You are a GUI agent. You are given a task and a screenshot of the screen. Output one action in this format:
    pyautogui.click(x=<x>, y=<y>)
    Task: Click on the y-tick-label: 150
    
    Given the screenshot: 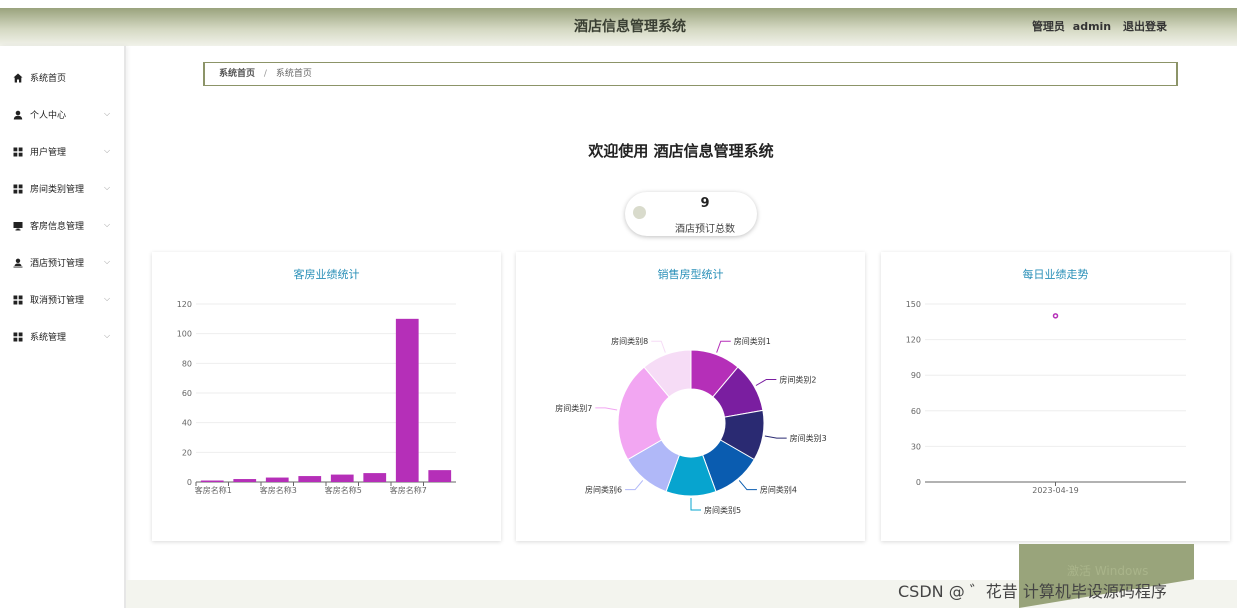 What is the action you would take?
    pyautogui.click(x=913, y=304)
    